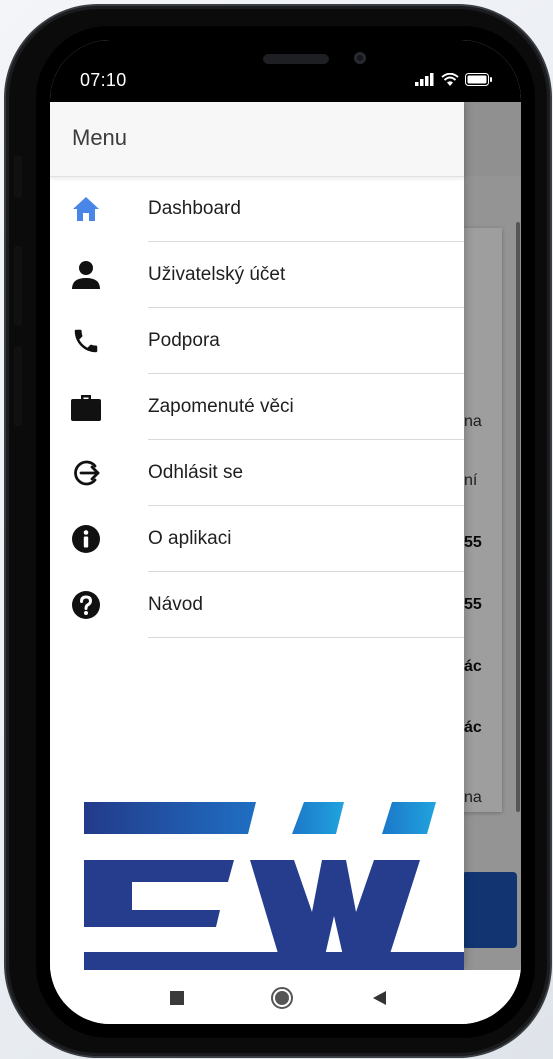 The image size is (553, 1059). Describe the element at coordinates (257, 539) in the screenshot. I see `menu-item-about: O aplikaci` at that location.